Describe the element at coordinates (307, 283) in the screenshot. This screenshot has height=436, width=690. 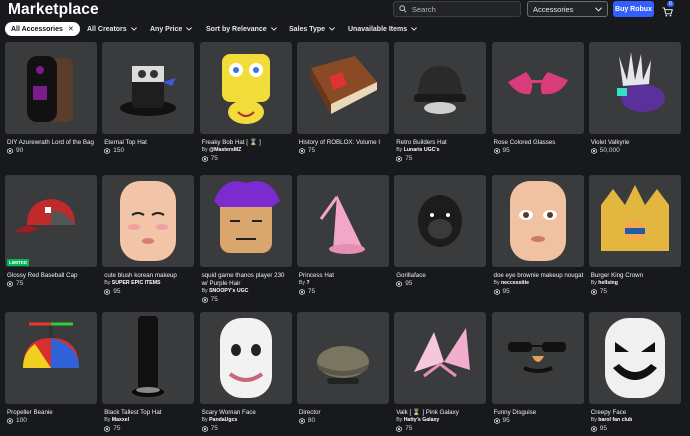
I see `creator-name: ?` at that location.